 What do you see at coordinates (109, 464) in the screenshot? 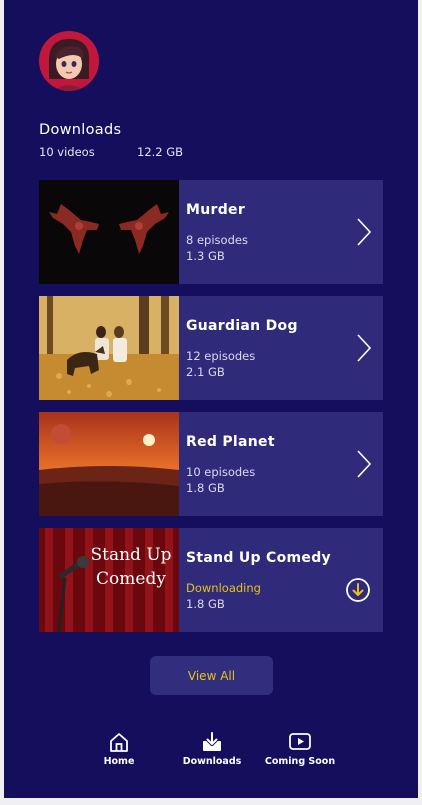
I see `thumbnail-red-planet` at bounding box center [109, 464].